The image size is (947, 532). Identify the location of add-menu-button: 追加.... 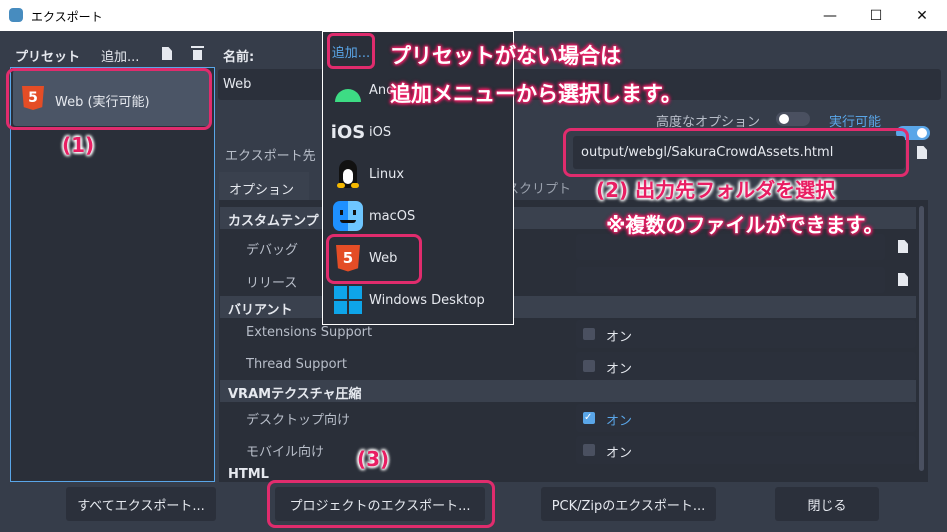
(351, 51).